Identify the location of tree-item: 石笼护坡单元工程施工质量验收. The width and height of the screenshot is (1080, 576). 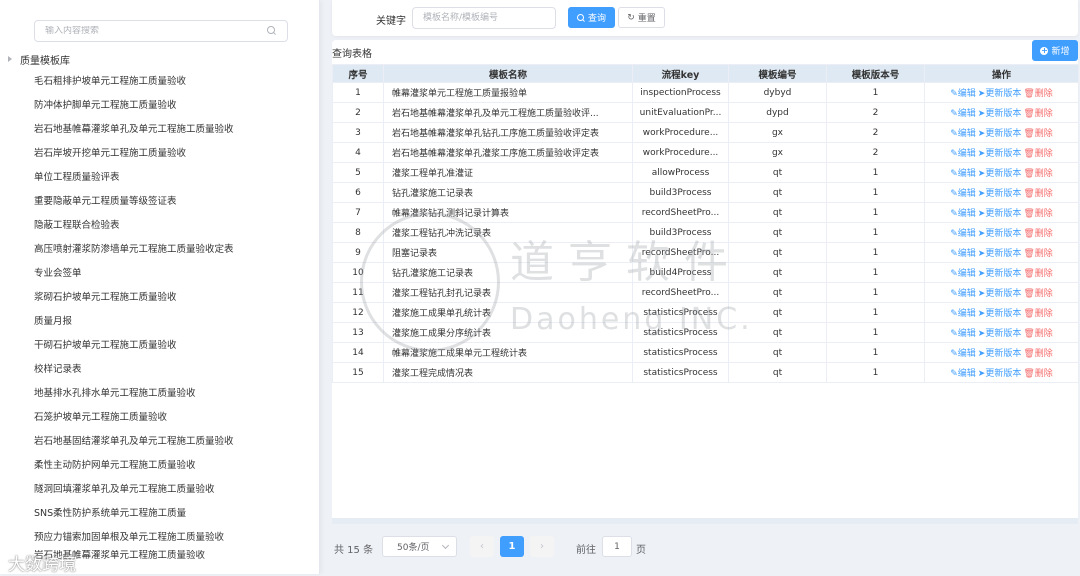
(159, 418).